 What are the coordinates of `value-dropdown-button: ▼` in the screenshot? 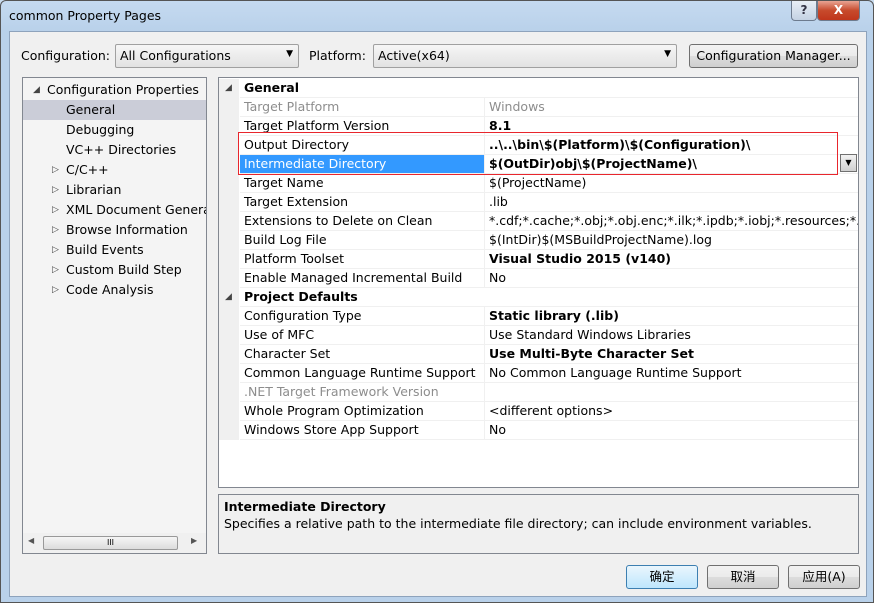 It's located at (848, 163).